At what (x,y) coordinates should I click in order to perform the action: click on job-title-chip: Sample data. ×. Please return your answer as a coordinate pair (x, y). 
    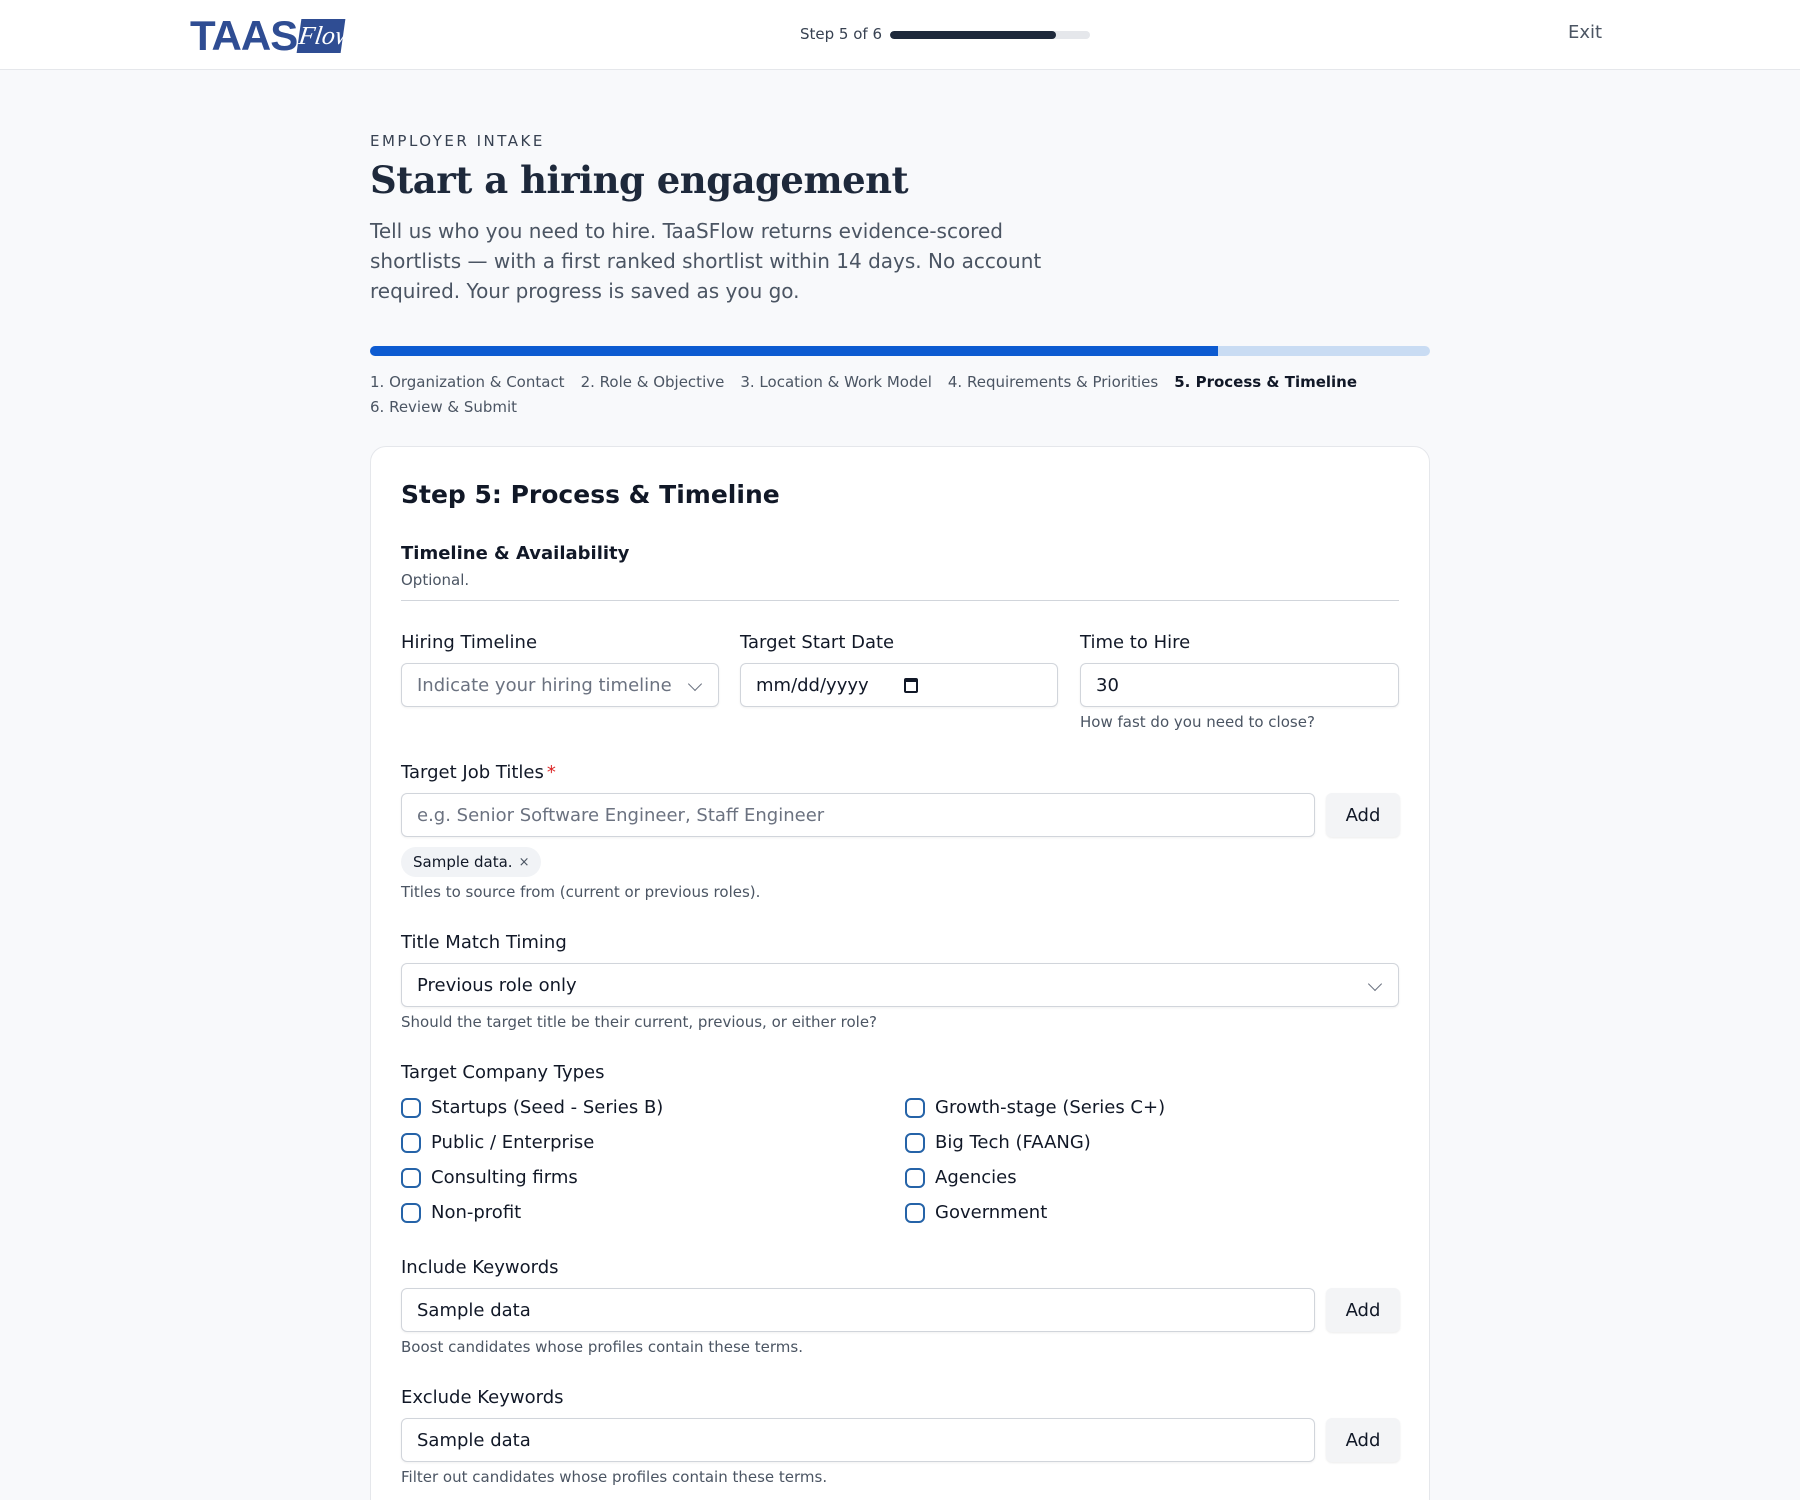
    Looking at the image, I should click on (471, 862).